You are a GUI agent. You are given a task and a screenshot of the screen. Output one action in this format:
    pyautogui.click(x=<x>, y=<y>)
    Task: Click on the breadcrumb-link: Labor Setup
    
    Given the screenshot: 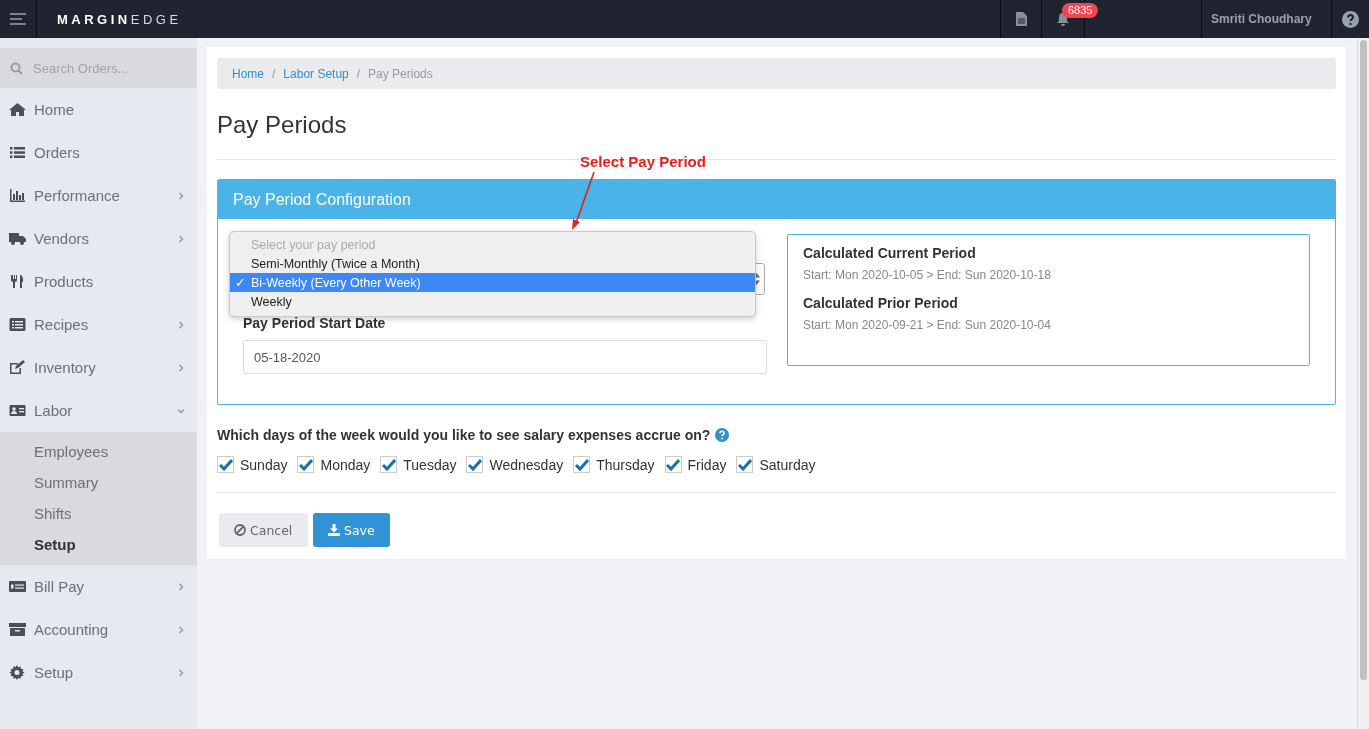 What is the action you would take?
    pyautogui.click(x=316, y=73)
    